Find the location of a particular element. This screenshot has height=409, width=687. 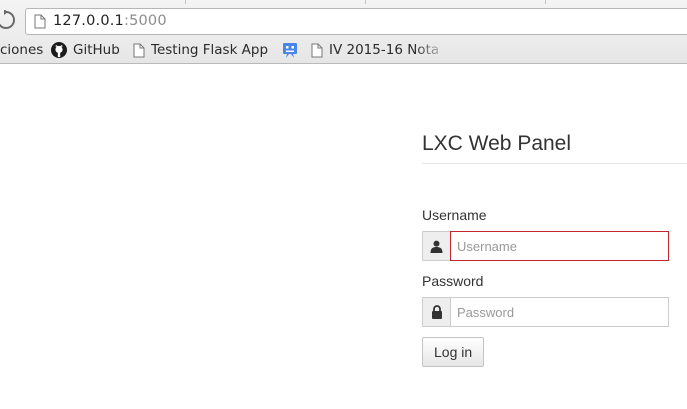

username-input is located at coordinates (559, 246).